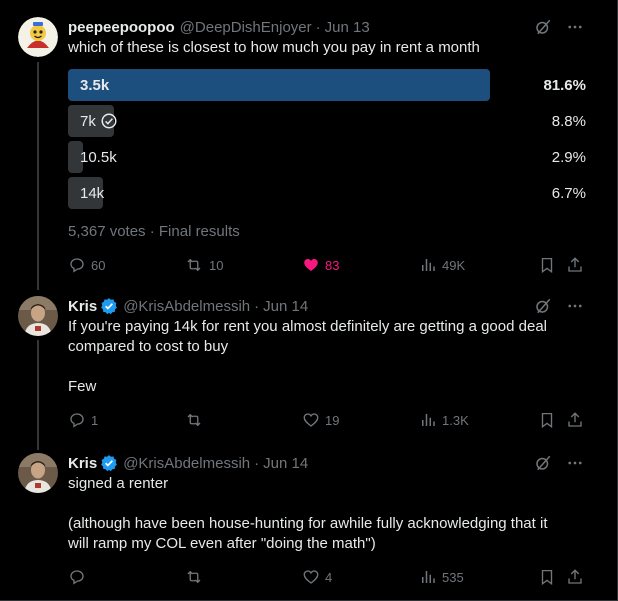 This screenshot has width=618, height=601. What do you see at coordinates (320, 420) in the screenshot?
I see `like-button: 19` at bounding box center [320, 420].